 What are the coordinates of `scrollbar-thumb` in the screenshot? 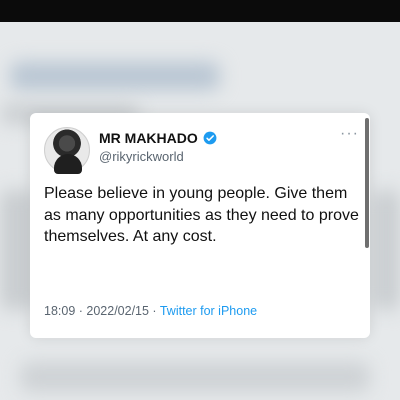 It's located at (367, 183).